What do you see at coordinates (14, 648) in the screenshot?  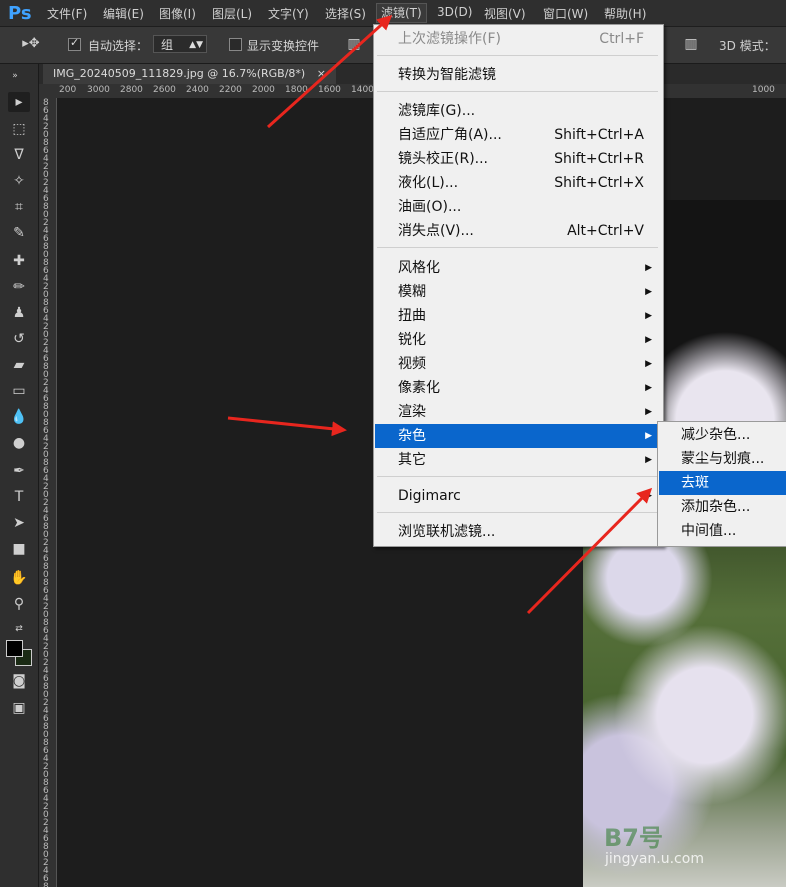 I see `foreground-color-swatch` at bounding box center [14, 648].